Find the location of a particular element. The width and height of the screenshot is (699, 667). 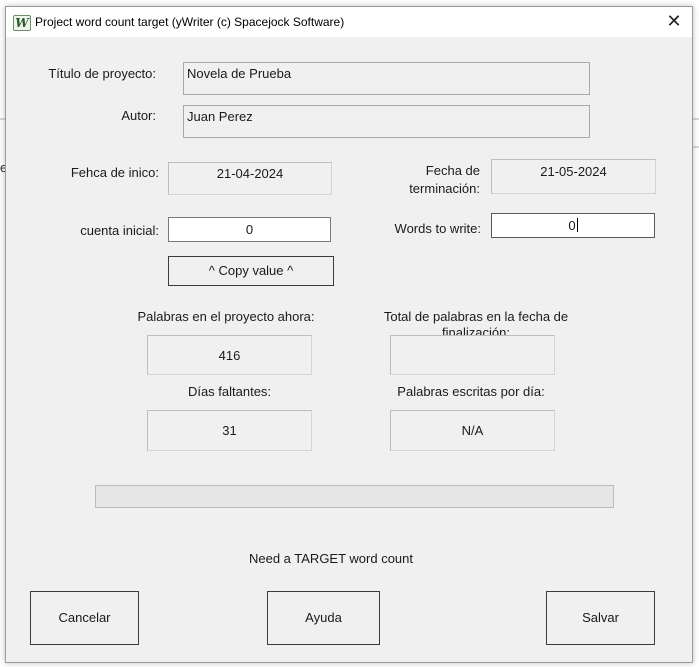

words-to-write-label: Words to write: is located at coordinates (437, 228).